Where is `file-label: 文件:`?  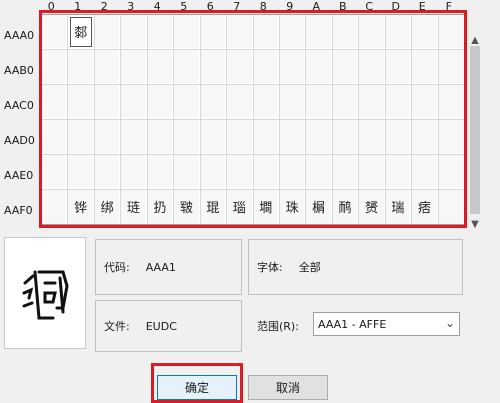
file-label: 文件: is located at coordinates (117, 326).